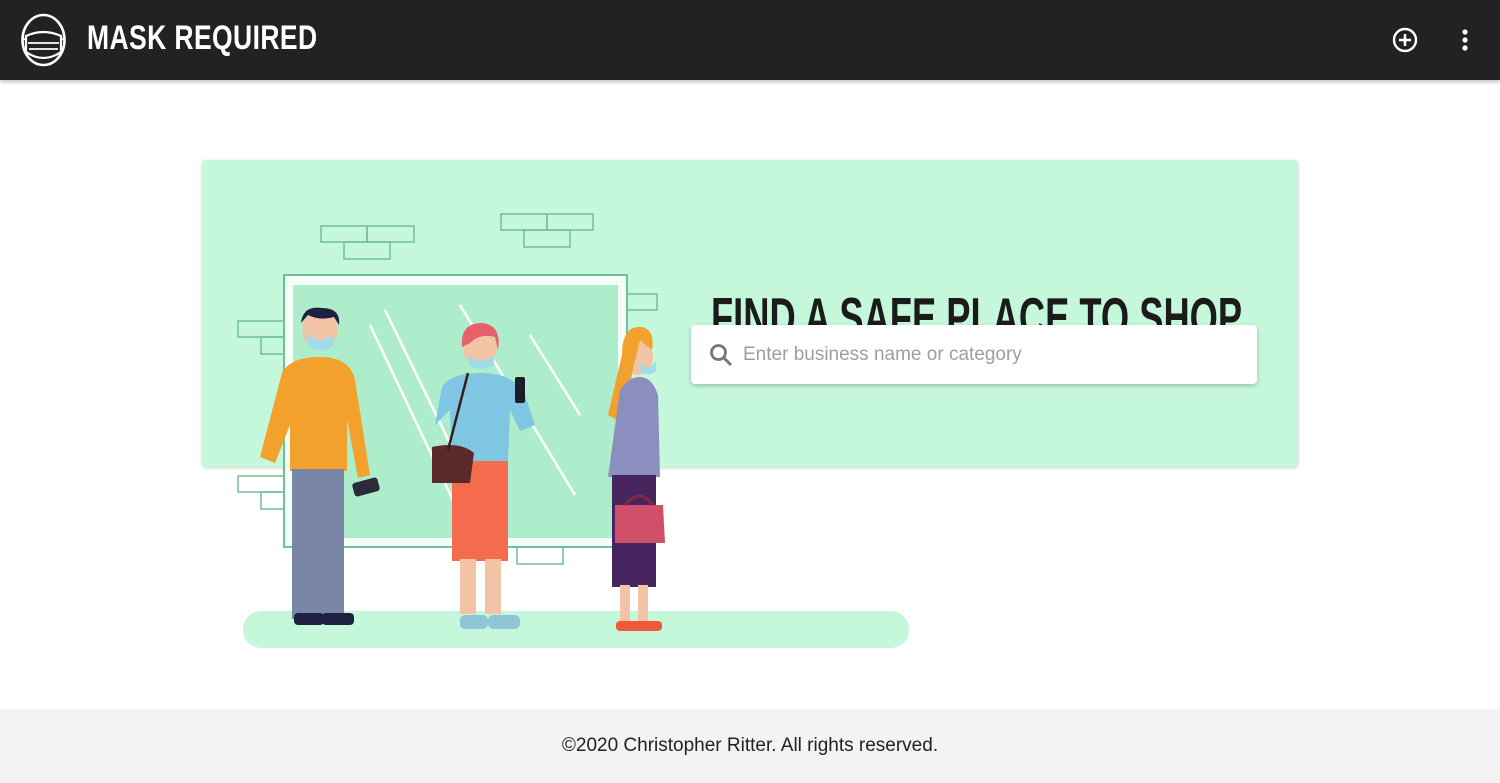  Describe the element at coordinates (43, 40) in the screenshot. I see `mask-logo-icon` at that location.